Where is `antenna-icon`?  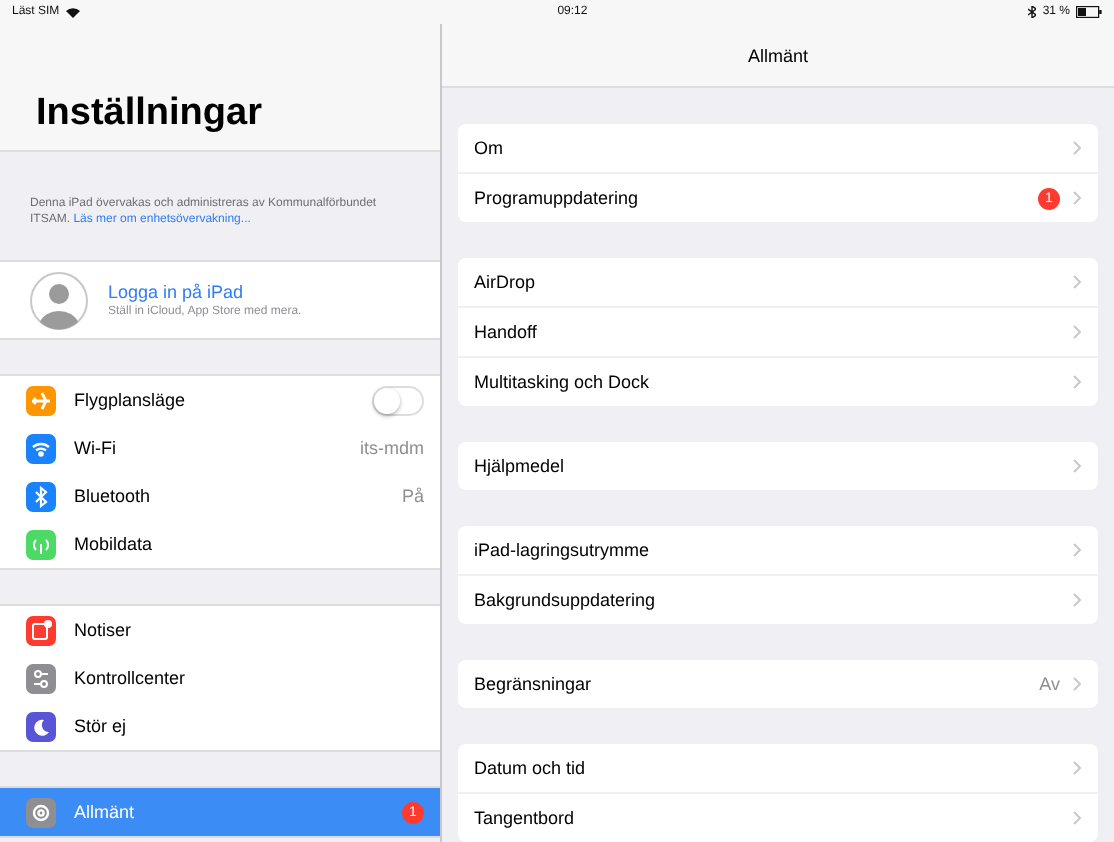
antenna-icon is located at coordinates (41, 544).